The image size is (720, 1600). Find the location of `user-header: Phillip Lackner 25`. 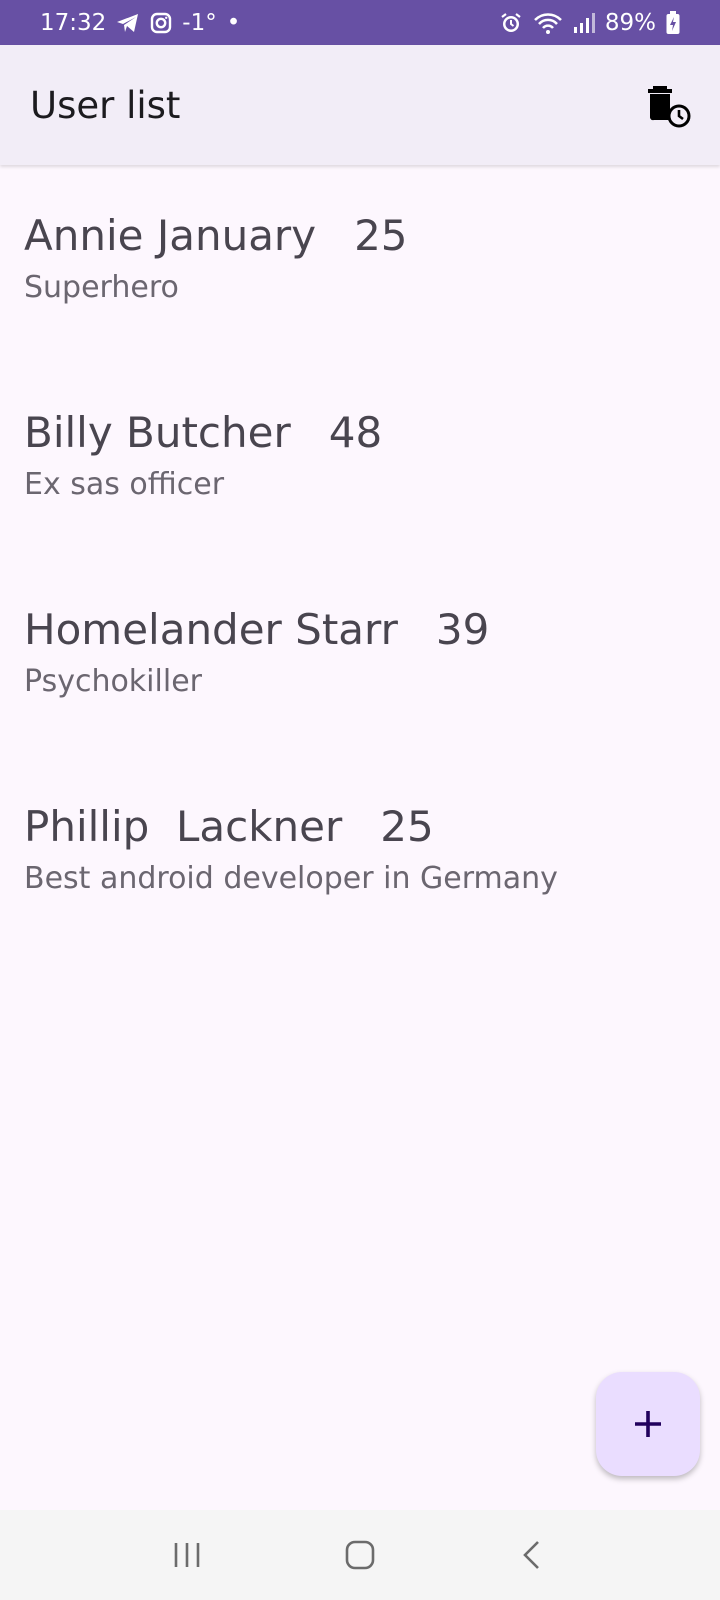

user-header: Phillip Lackner 25 is located at coordinates (360, 827).